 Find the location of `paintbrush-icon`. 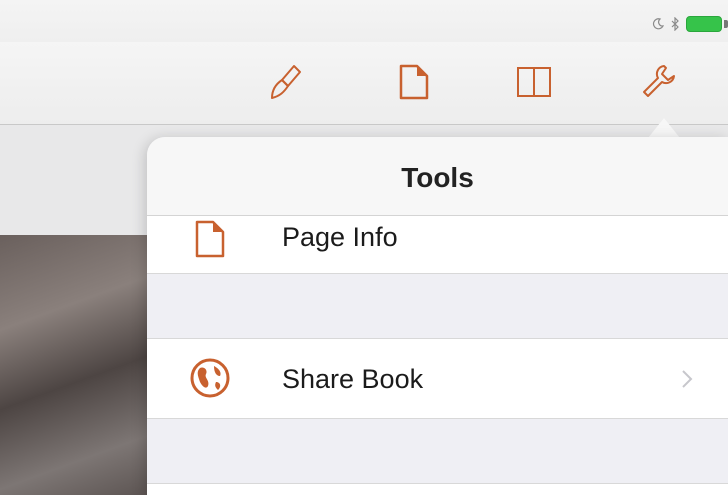

paintbrush-icon is located at coordinates (286, 82).